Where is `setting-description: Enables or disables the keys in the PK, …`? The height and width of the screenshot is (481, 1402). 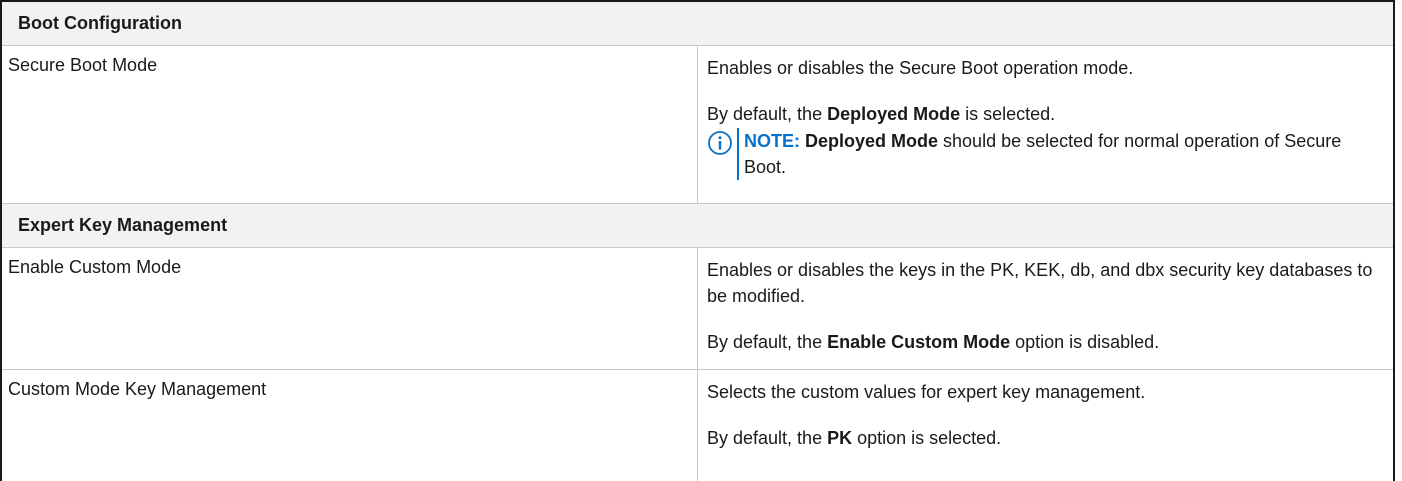 setting-description: Enables or disables the keys in the PK, … is located at coordinates (1040, 282).